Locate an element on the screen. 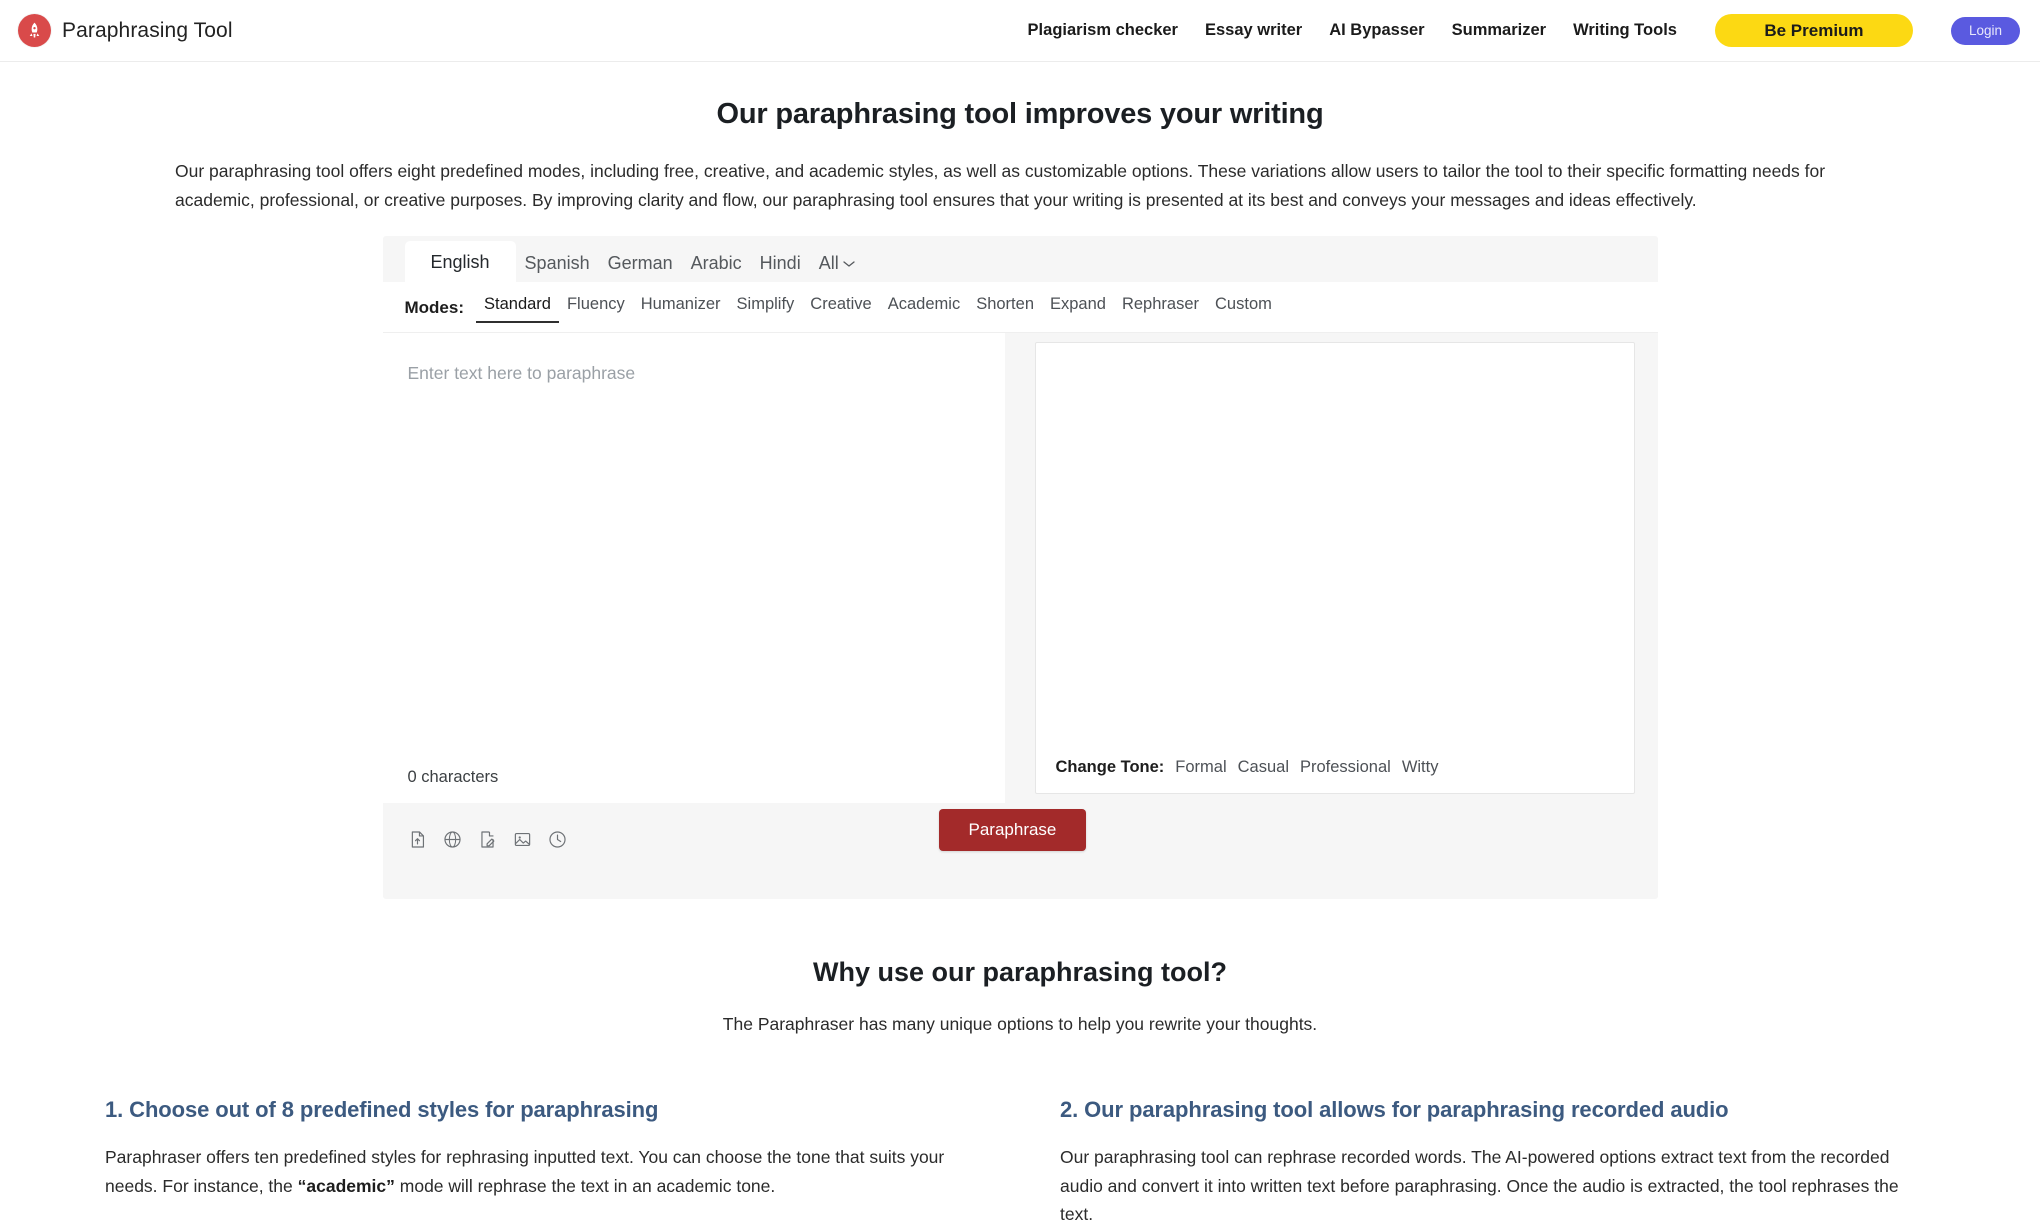  tone-professional: Professional is located at coordinates (1345, 767).